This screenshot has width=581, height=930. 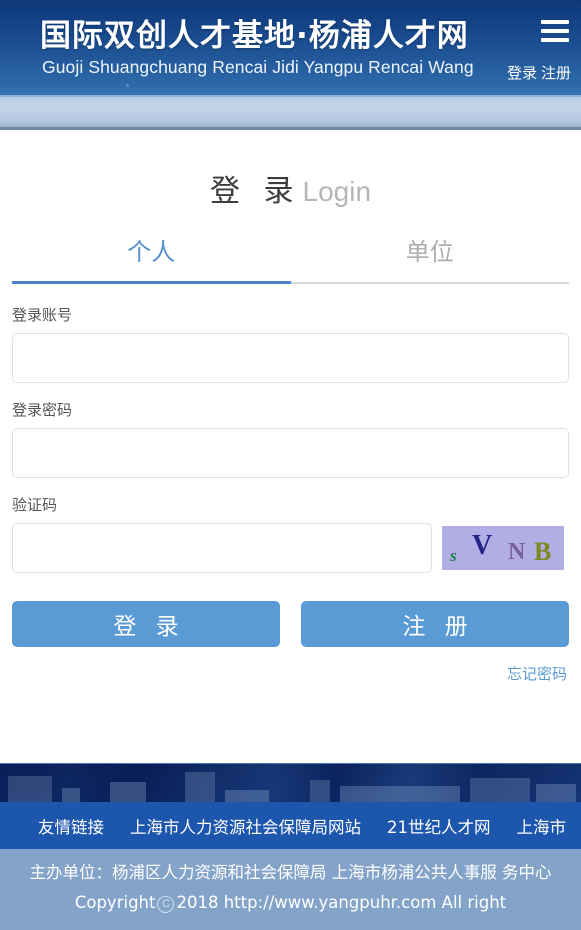 I want to click on captcha-image: s V N B, so click(x=503, y=548).